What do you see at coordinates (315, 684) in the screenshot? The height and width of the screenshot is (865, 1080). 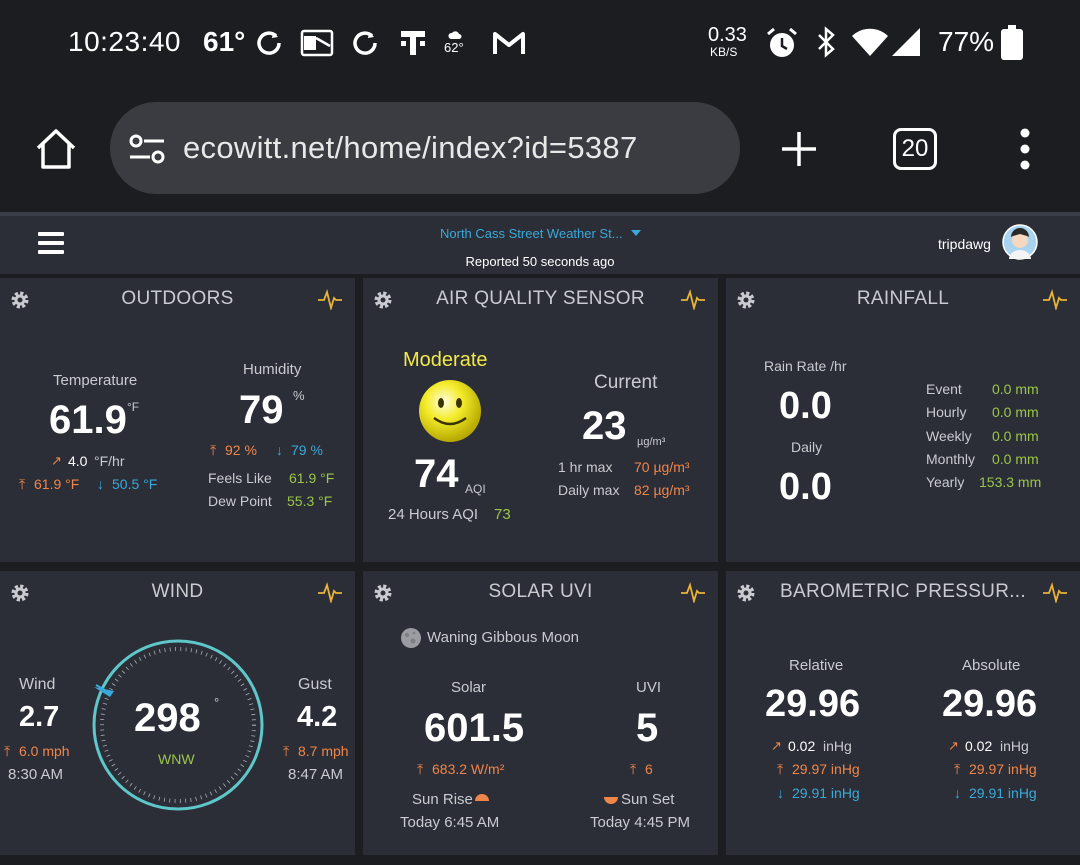 I see `gust-label: Gust` at bounding box center [315, 684].